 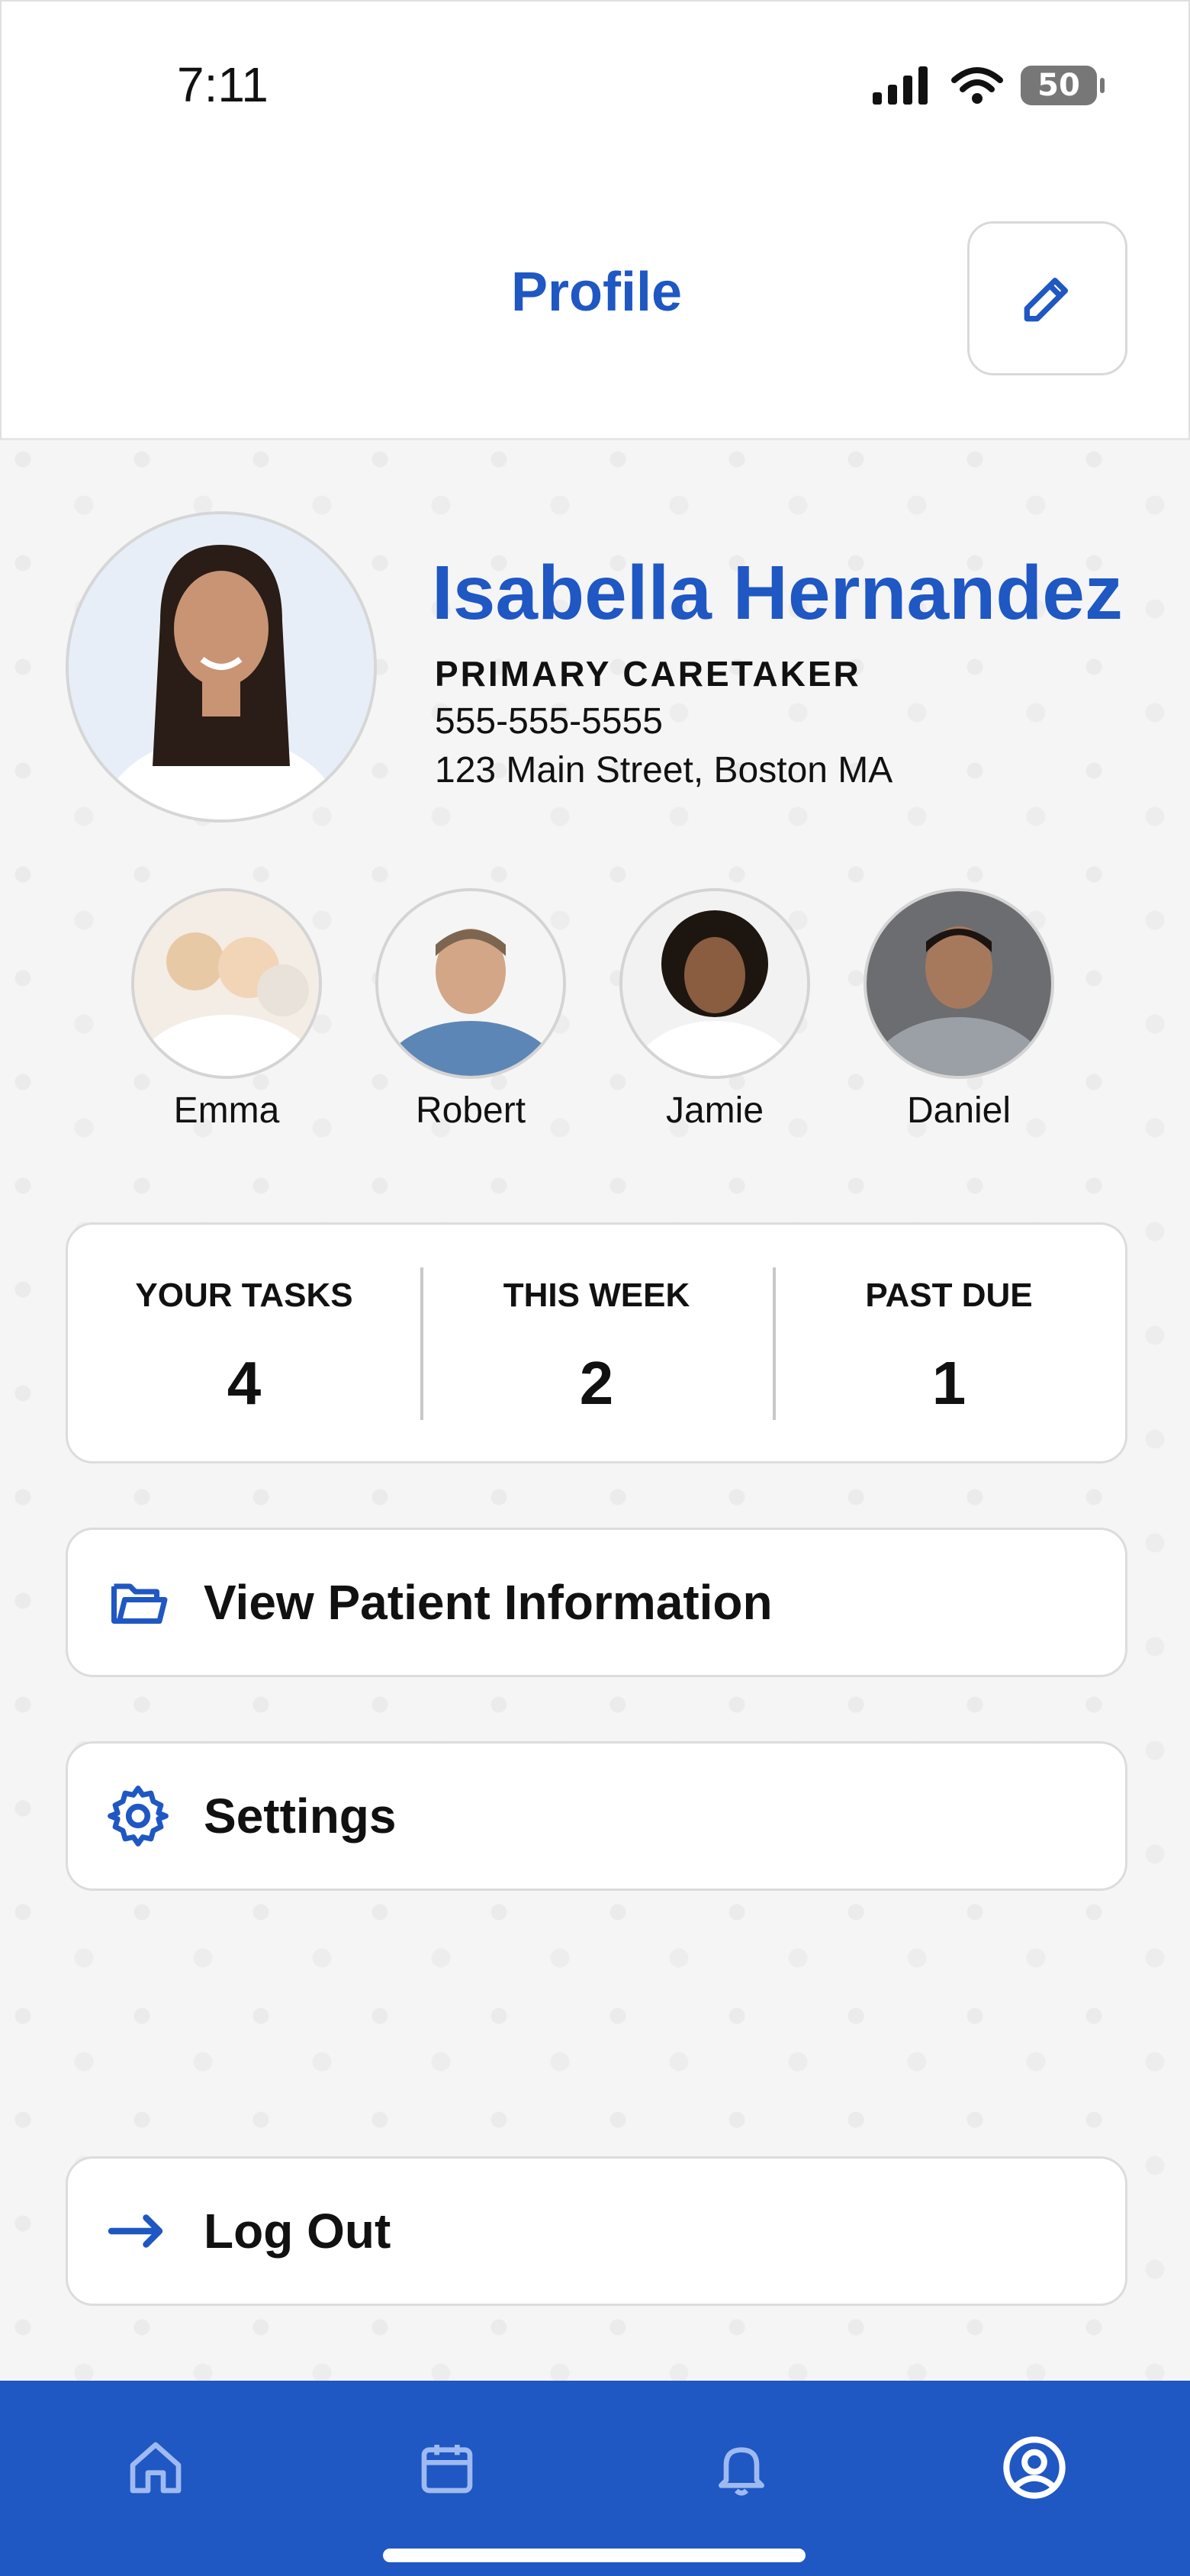 I want to click on nav-profile, so click(x=1034, y=2467).